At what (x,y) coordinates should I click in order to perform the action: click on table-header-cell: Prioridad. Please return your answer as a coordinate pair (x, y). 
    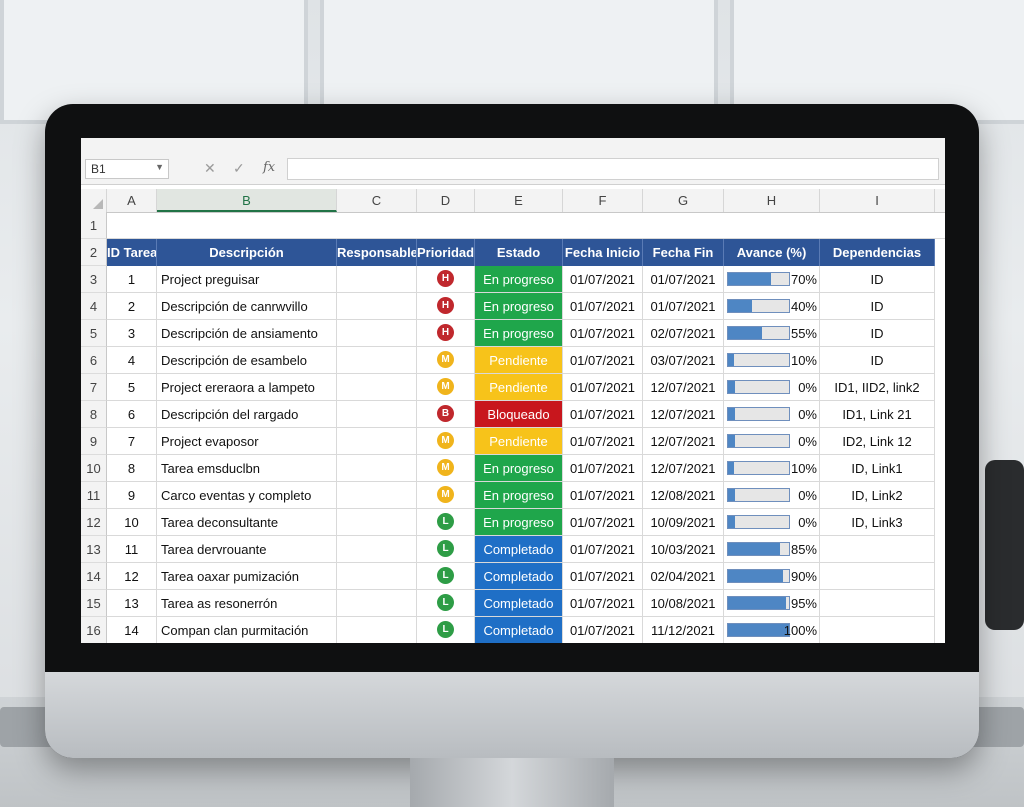
    Looking at the image, I should click on (446, 252).